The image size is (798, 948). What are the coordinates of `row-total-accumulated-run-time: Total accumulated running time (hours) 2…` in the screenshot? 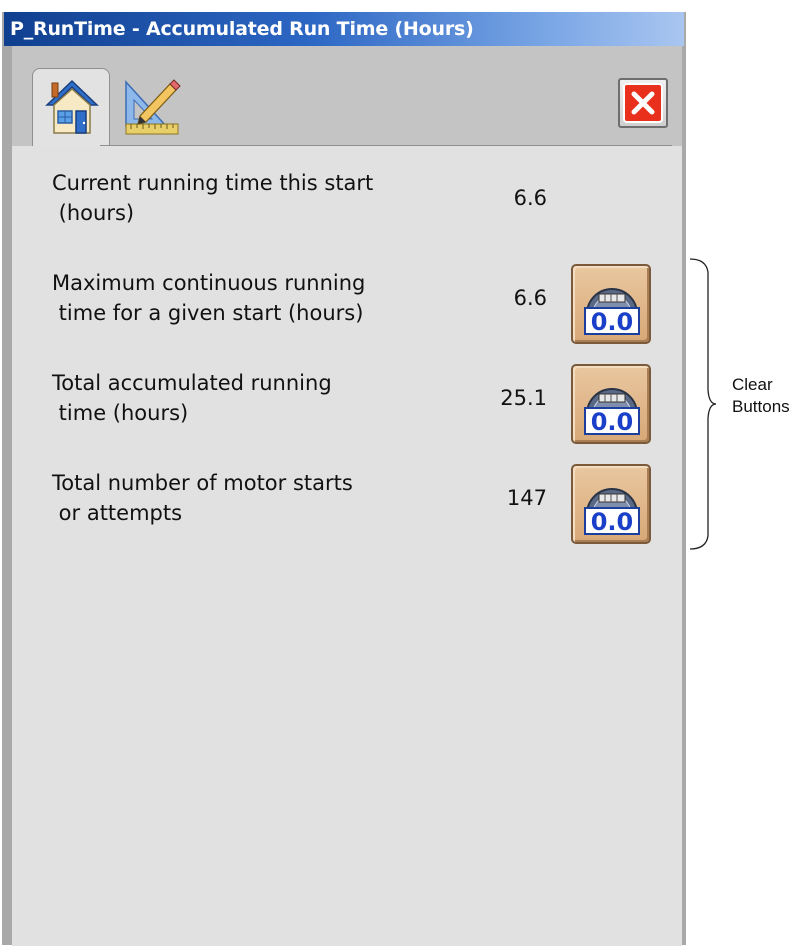 It's located at (347, 406).